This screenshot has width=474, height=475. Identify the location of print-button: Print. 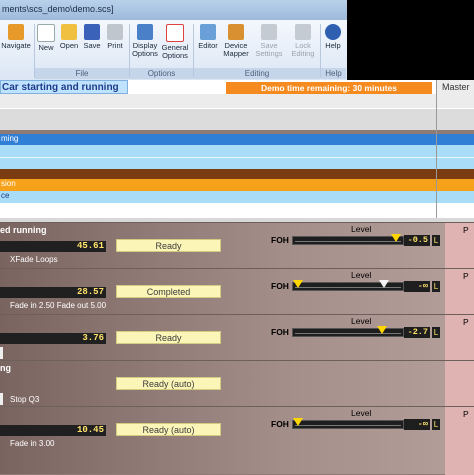
(115, 37).